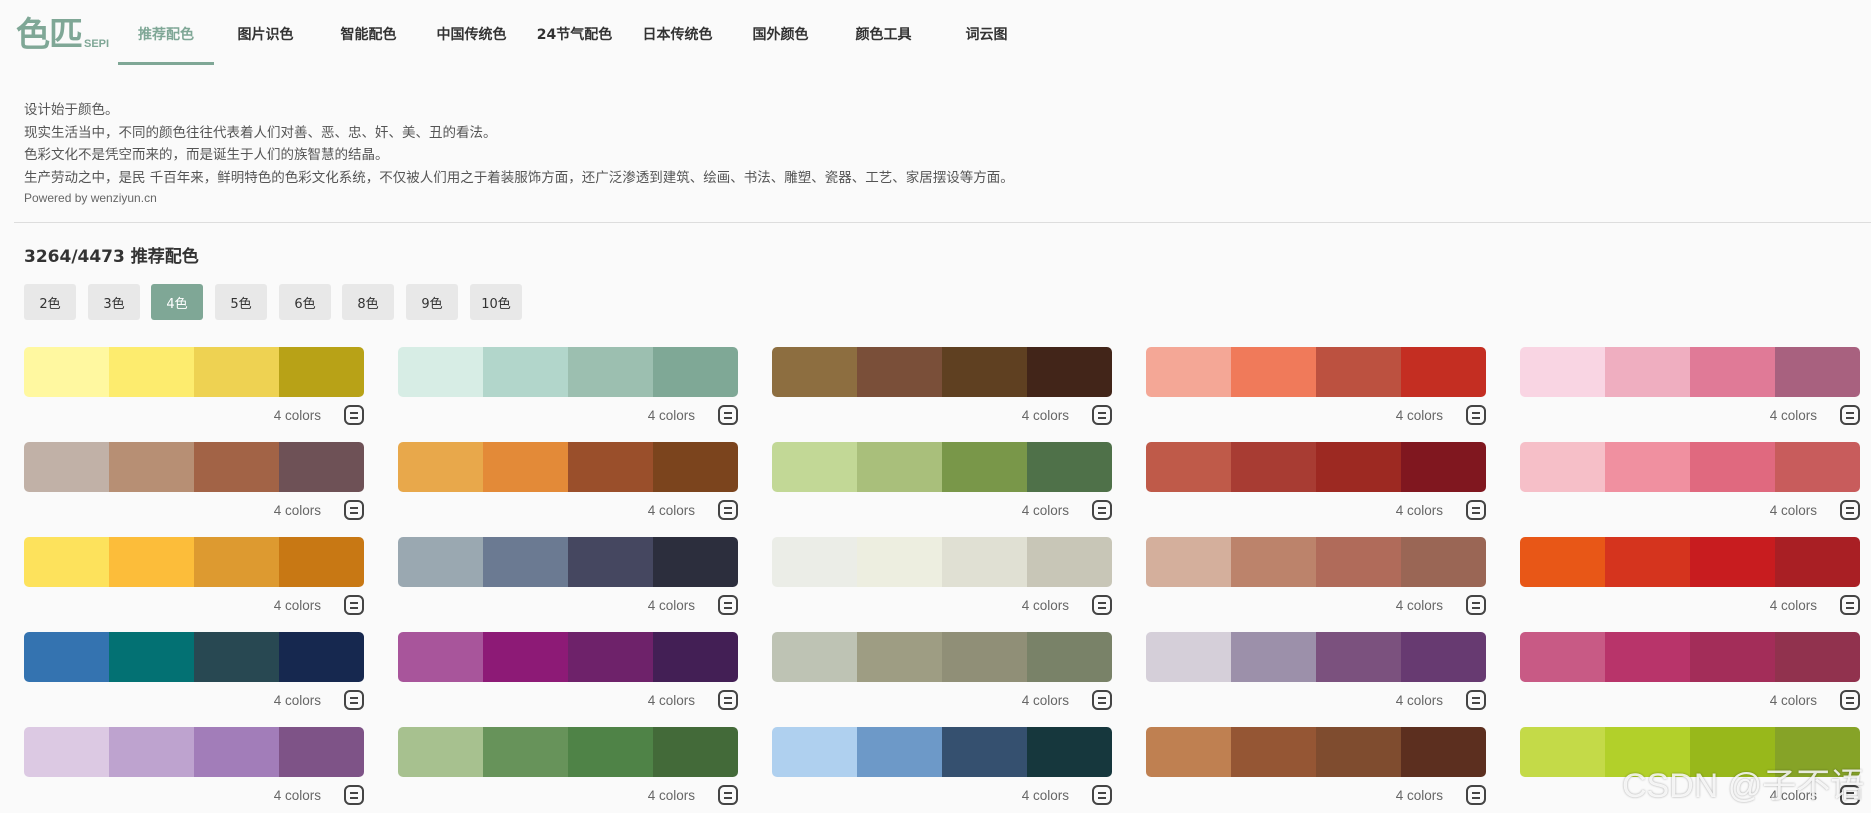 The image size is (1871, 813). Describe the element at coordinates (432, 302) in the screenshot. I see `filter-9-colors: 9色` at that location.